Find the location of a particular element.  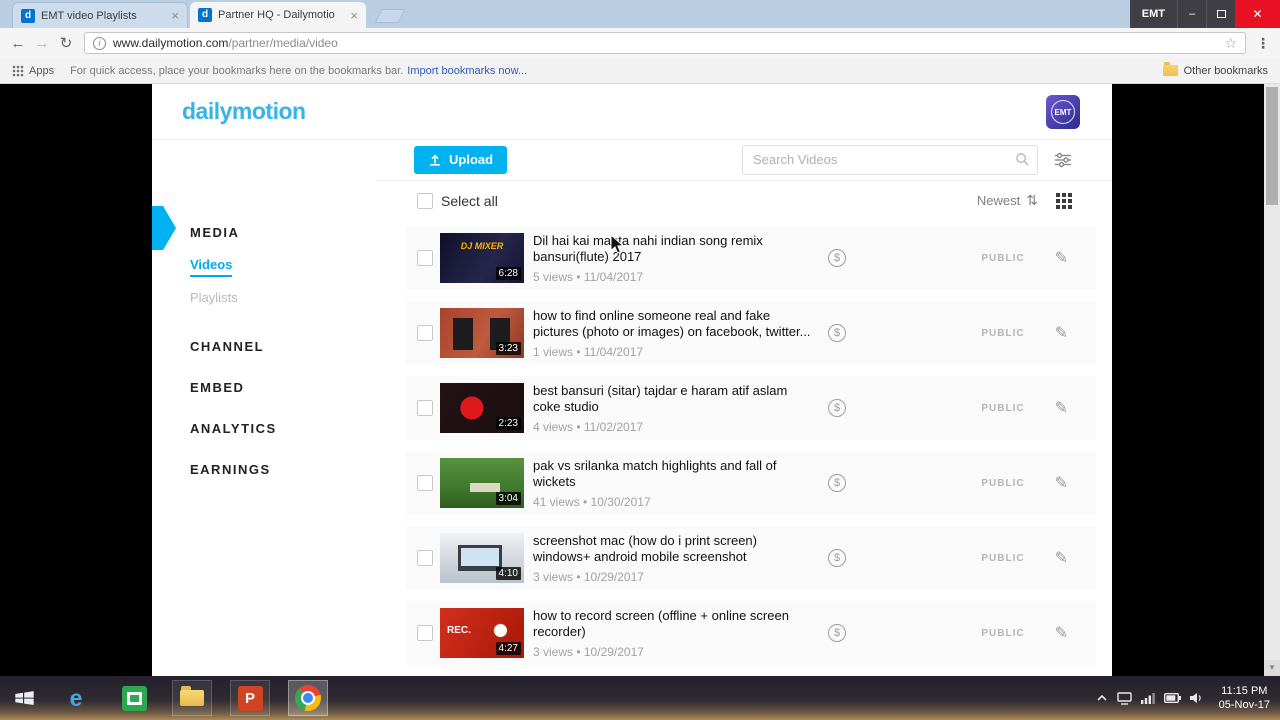

close-button: ✕ is located at coordinates (1257, 14).